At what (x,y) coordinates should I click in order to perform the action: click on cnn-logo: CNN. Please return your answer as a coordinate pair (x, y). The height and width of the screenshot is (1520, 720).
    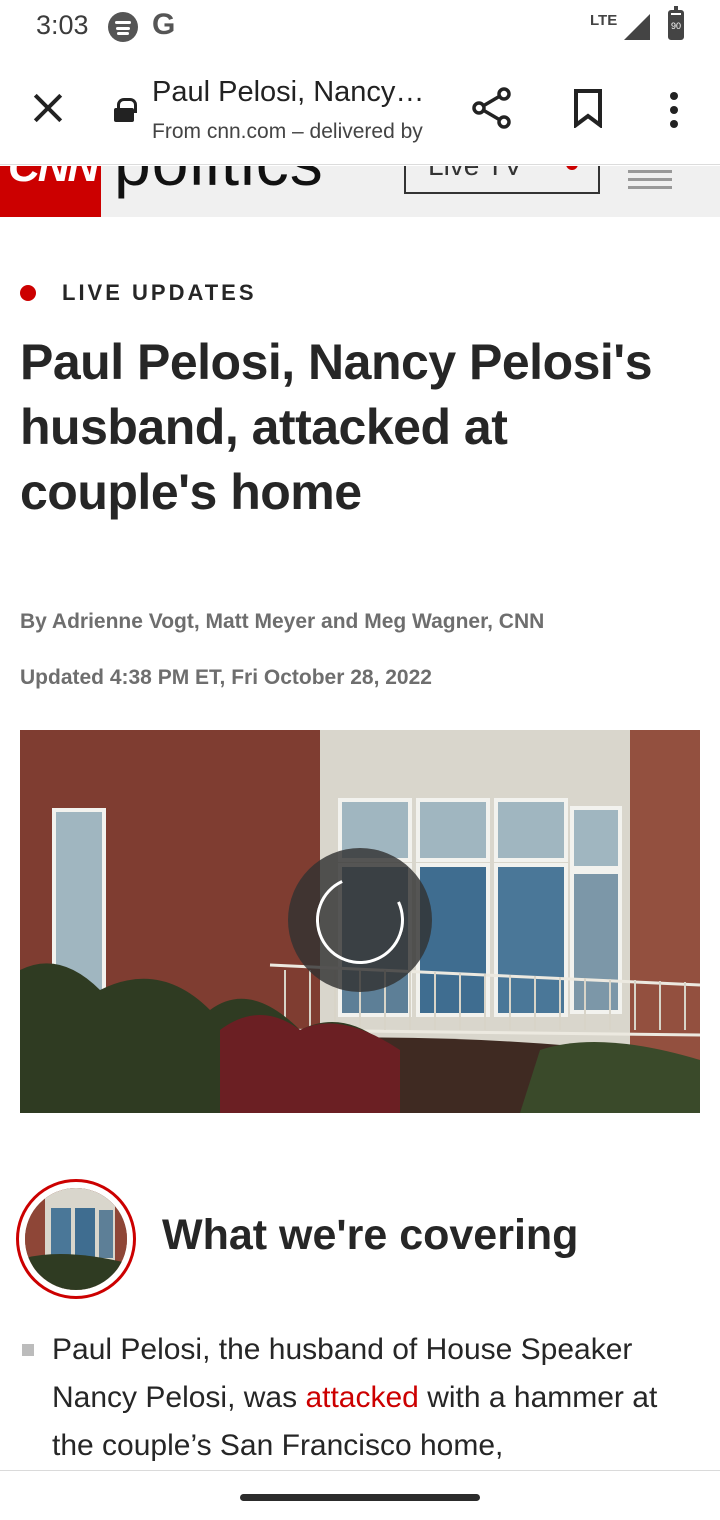
    Looking at the image, I should click on (50, 191).